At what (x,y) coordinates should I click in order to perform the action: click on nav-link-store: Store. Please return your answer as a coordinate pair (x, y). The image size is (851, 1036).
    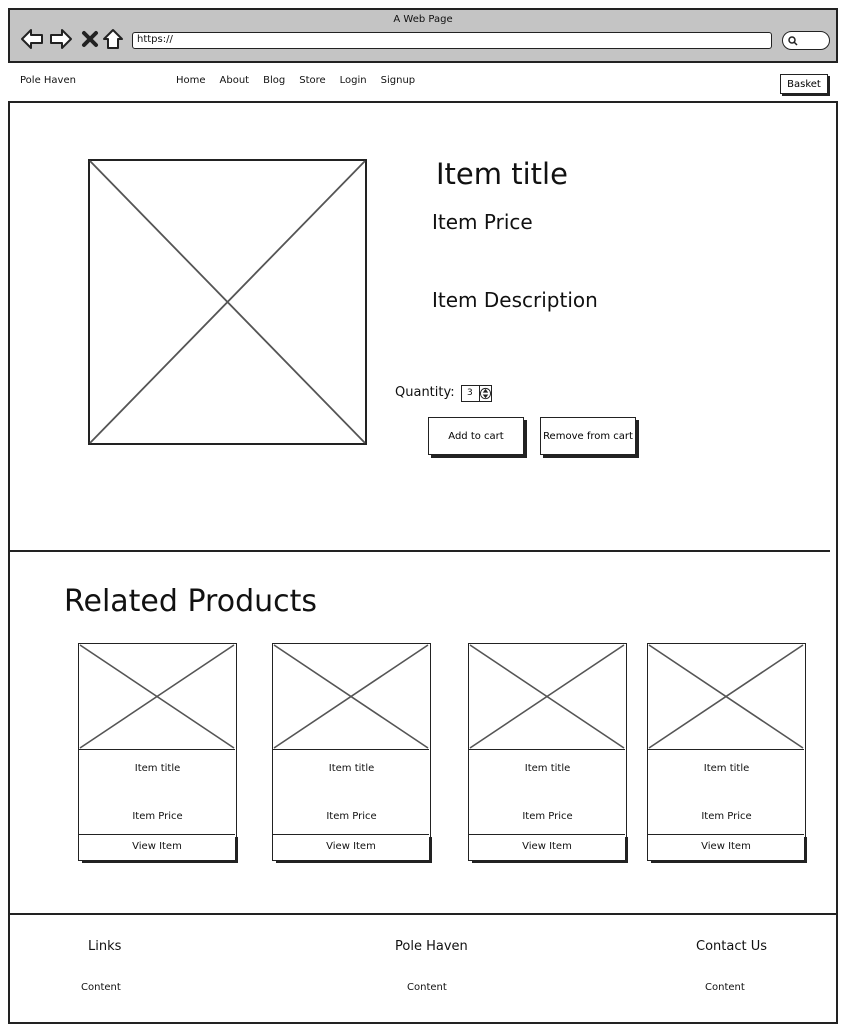
    Looking at the image, I should click on (312, 80).